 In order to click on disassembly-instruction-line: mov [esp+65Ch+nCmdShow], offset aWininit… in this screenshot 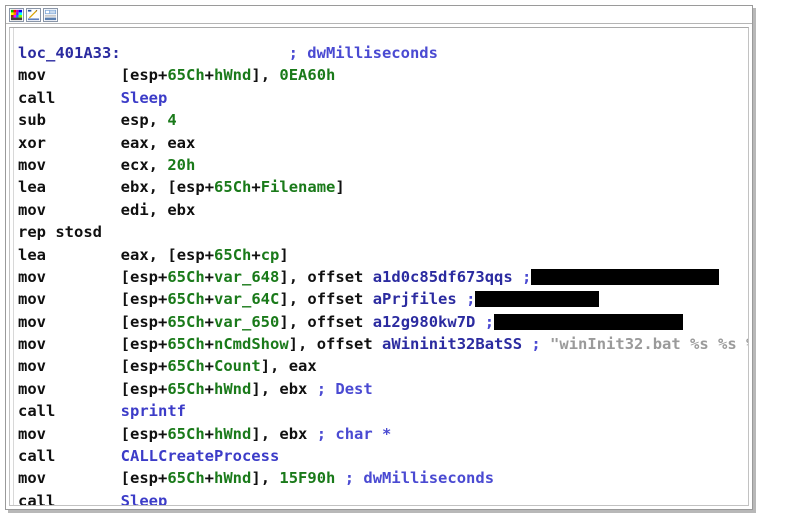, I will do `click(383, 344)`.